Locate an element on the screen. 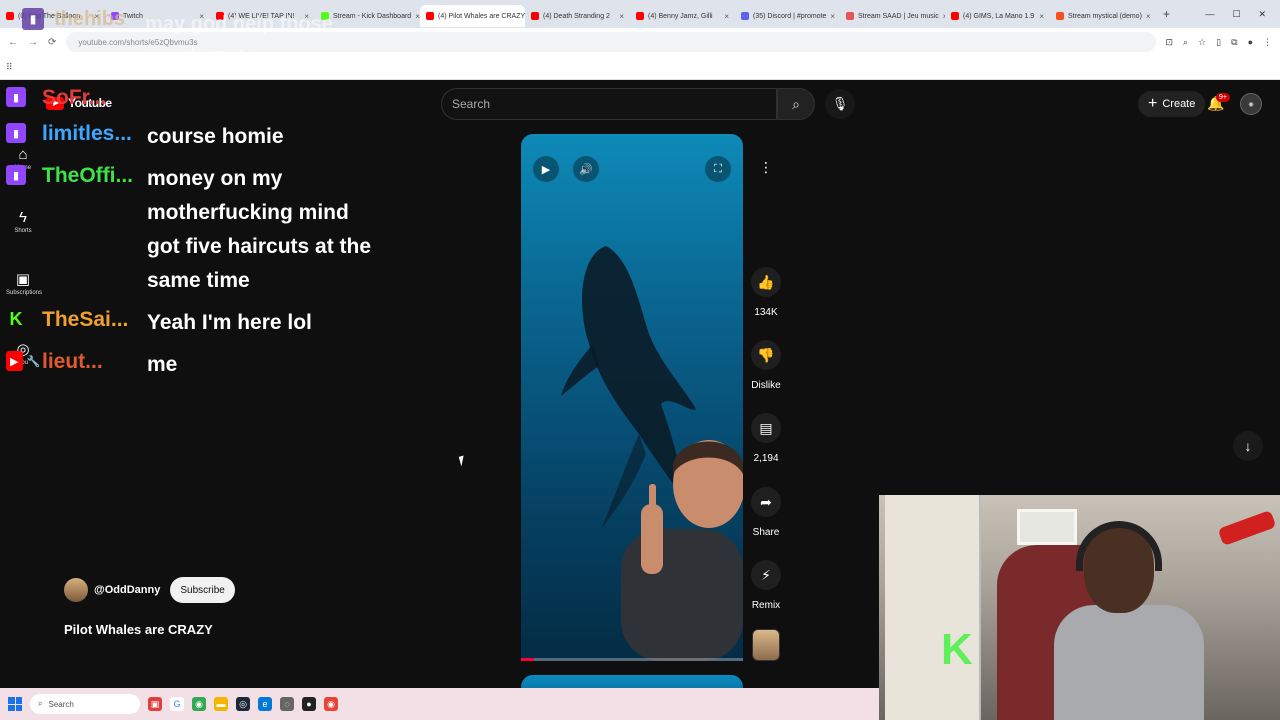  new-tab-button: + is located at coordinates (1166, 14).